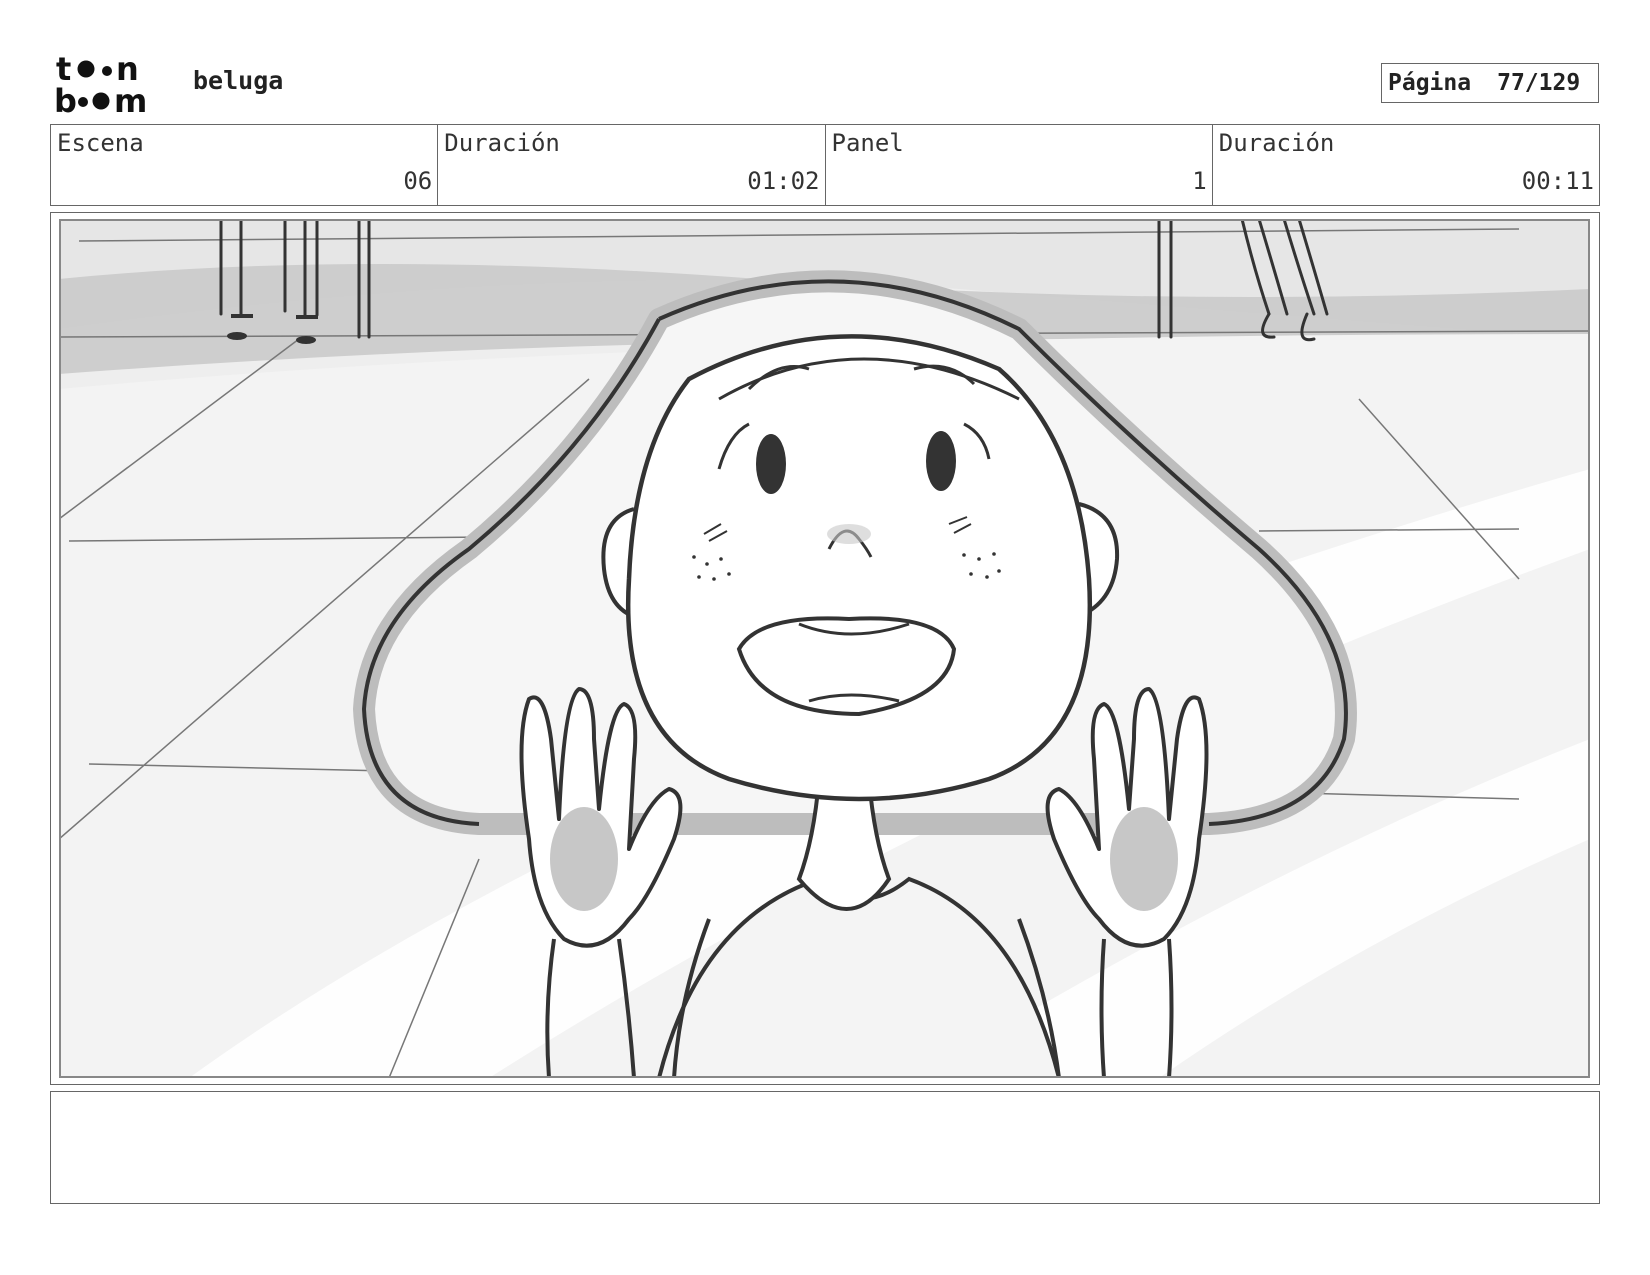  I want to click on panel-duration-label: Duración, so click(1276, 143).